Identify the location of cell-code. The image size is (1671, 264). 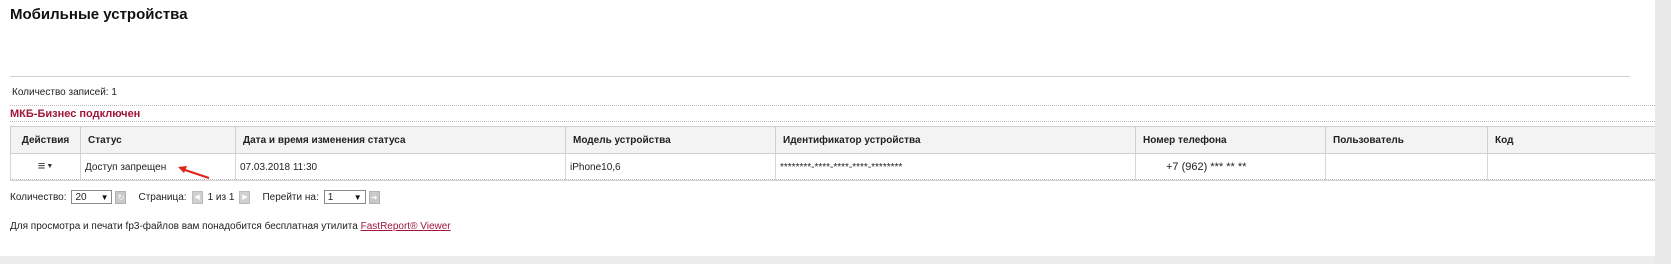
(1572, 167).